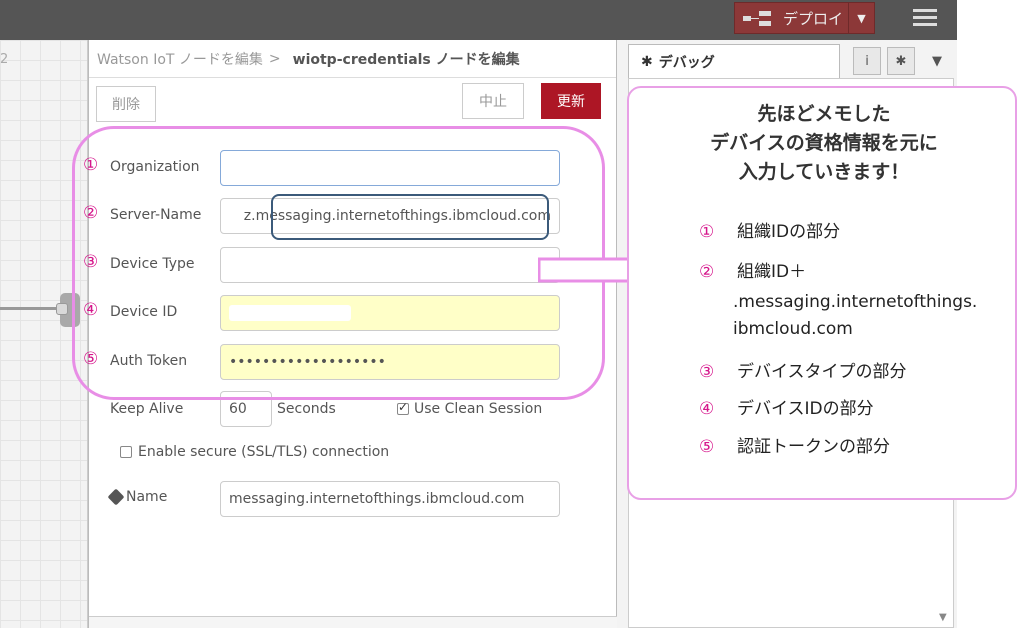  I want to click on callout-item-2: ② 組織ID＋, so click(752, 272).